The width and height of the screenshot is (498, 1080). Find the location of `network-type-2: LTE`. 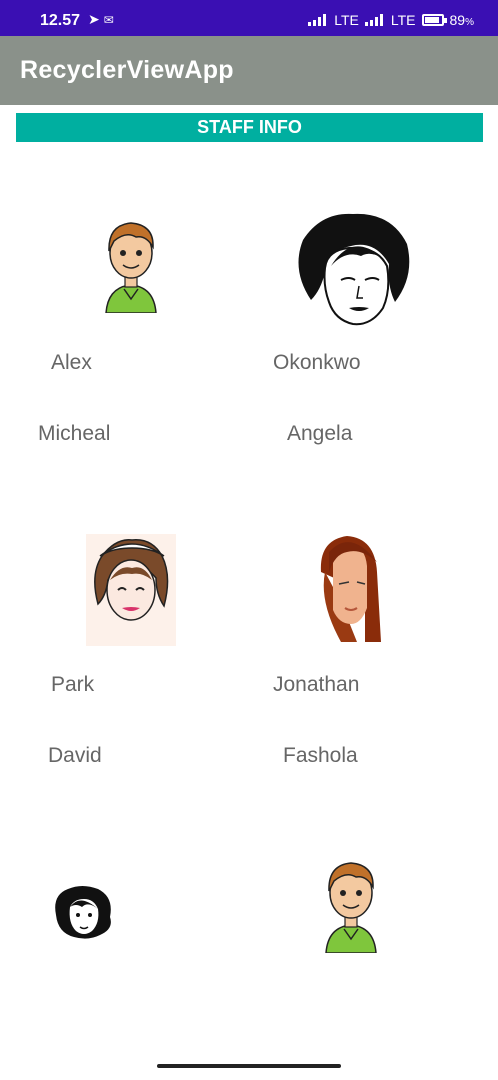

network-type-2: LTE is located at coordinates (403, 20).